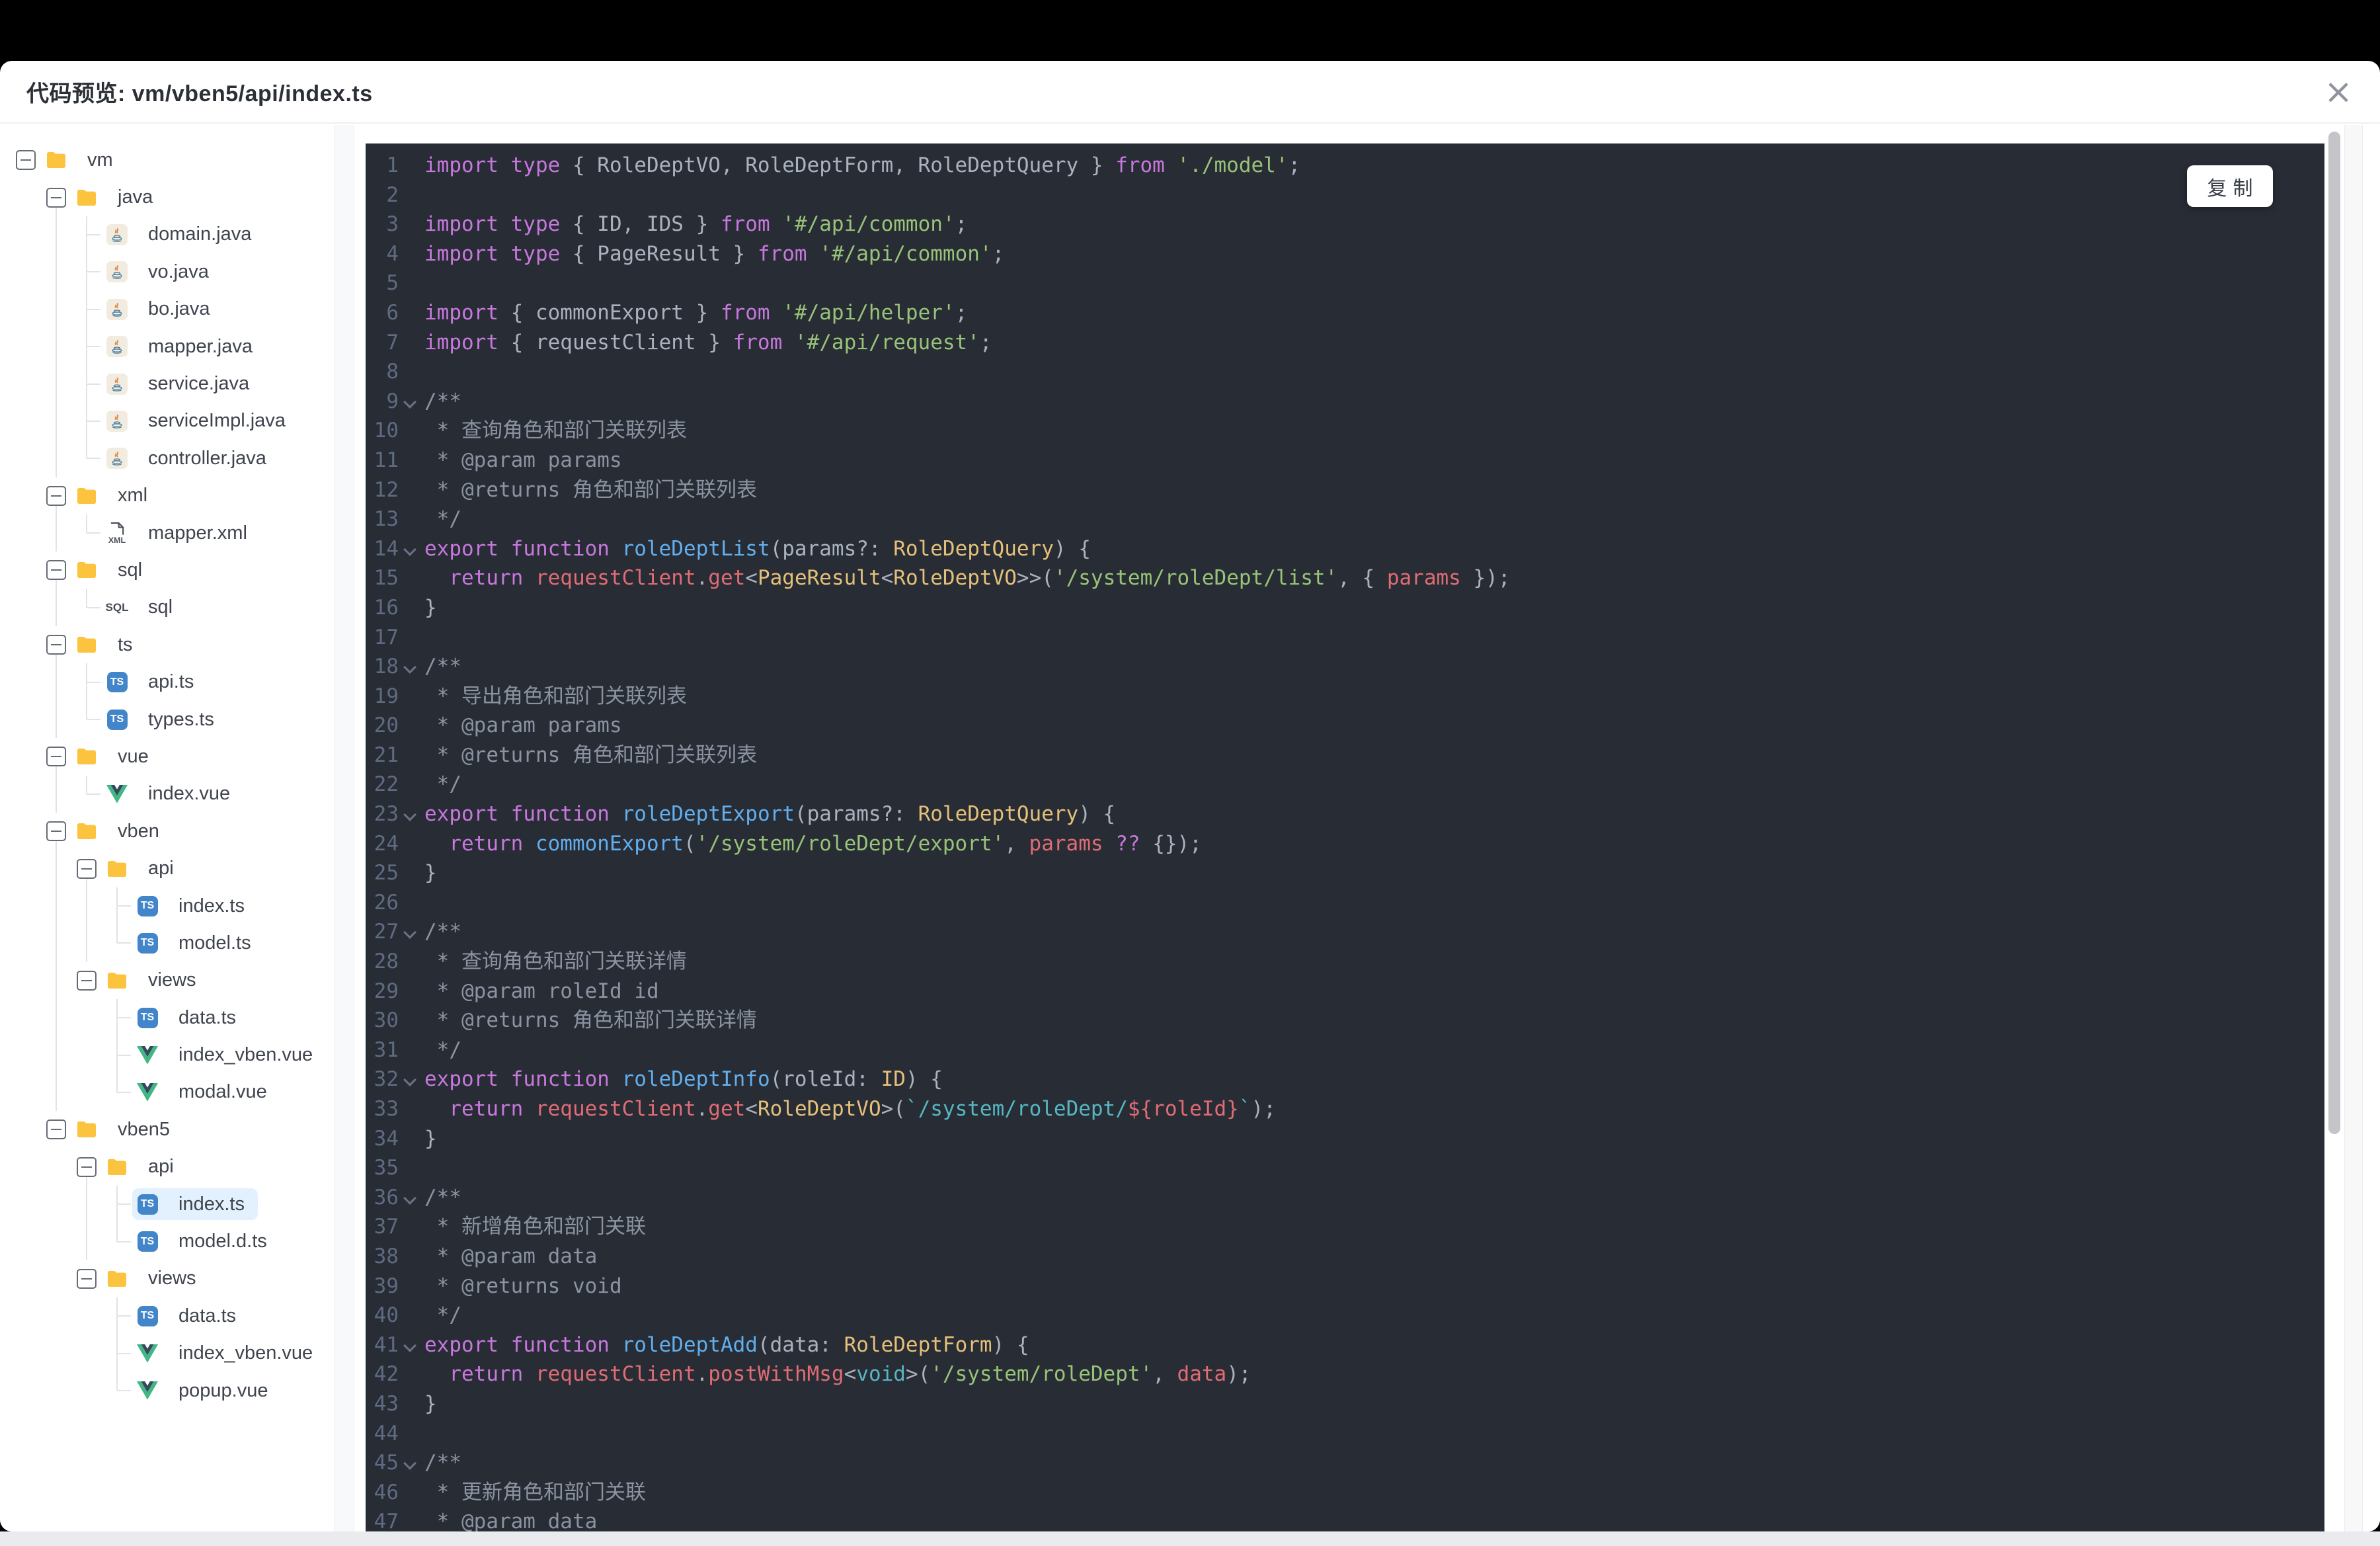 This screenshot has width=2380, height=1546. I want to click on tree-item-mapper-java: mapper.java, so click(167, 346).